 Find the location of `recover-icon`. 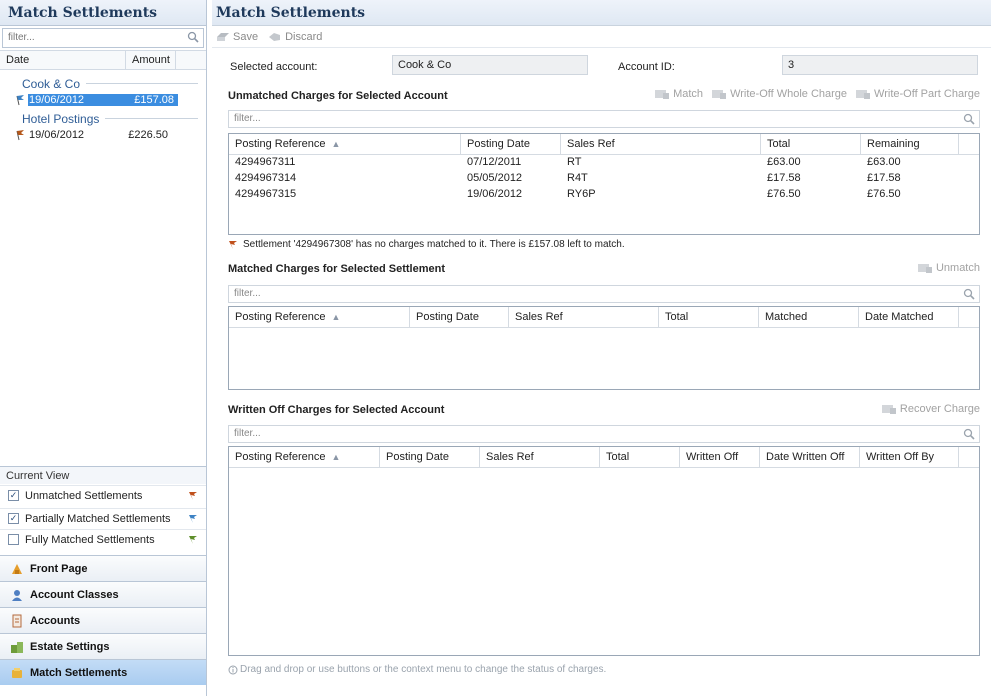

recover-icon is located at coordinates (888, 409).